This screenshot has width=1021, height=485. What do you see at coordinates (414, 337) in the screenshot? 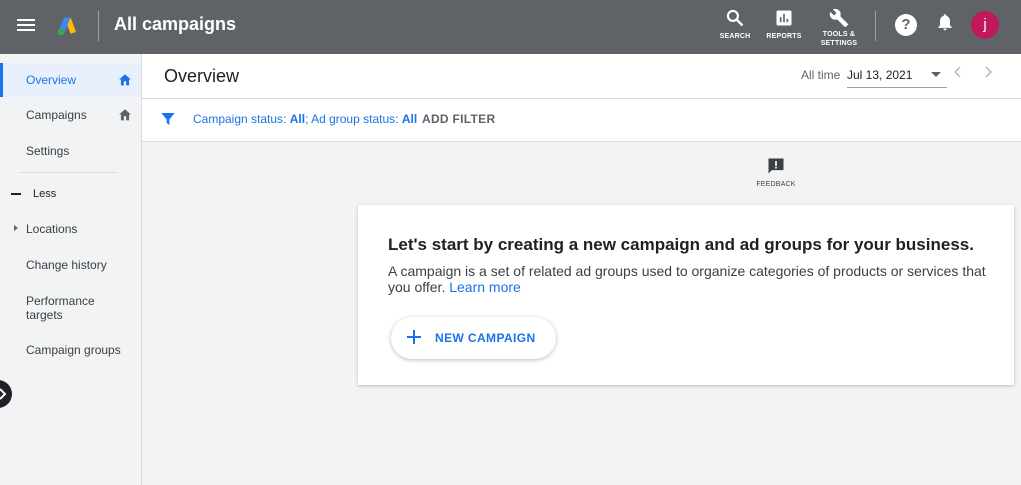
I see `plus-icon` at bounding box center [414, 337].